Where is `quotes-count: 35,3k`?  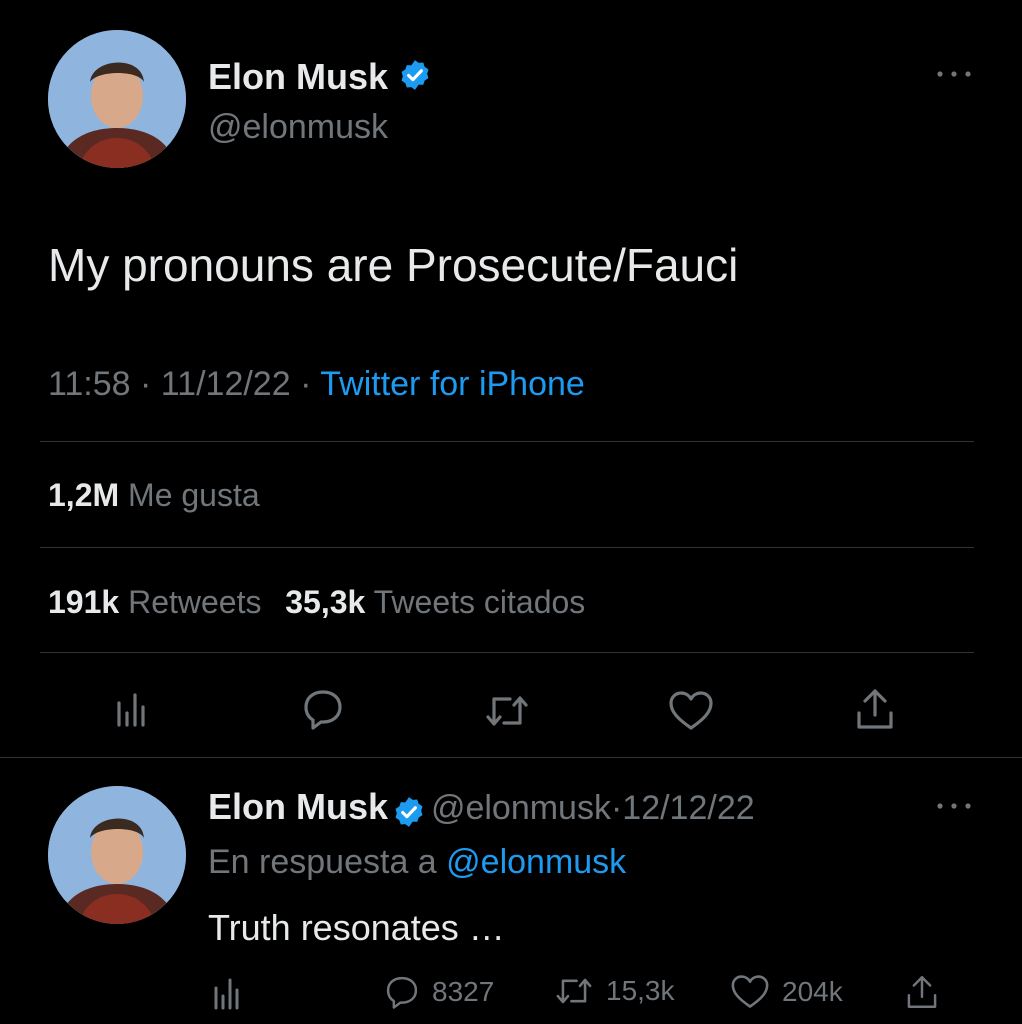
quotes-count: 35,3k is located at coordinates (325, 602).